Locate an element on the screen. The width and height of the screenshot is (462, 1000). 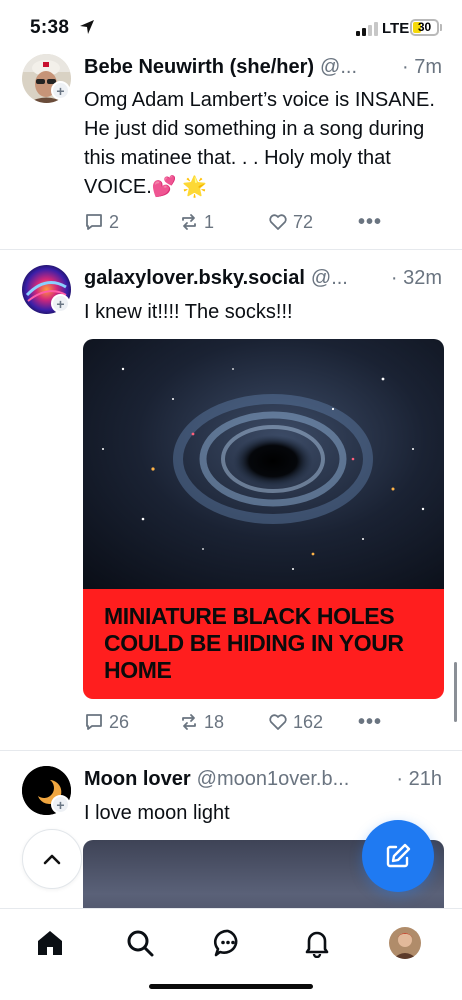
chat-icon is located at coordinates (225, 943).